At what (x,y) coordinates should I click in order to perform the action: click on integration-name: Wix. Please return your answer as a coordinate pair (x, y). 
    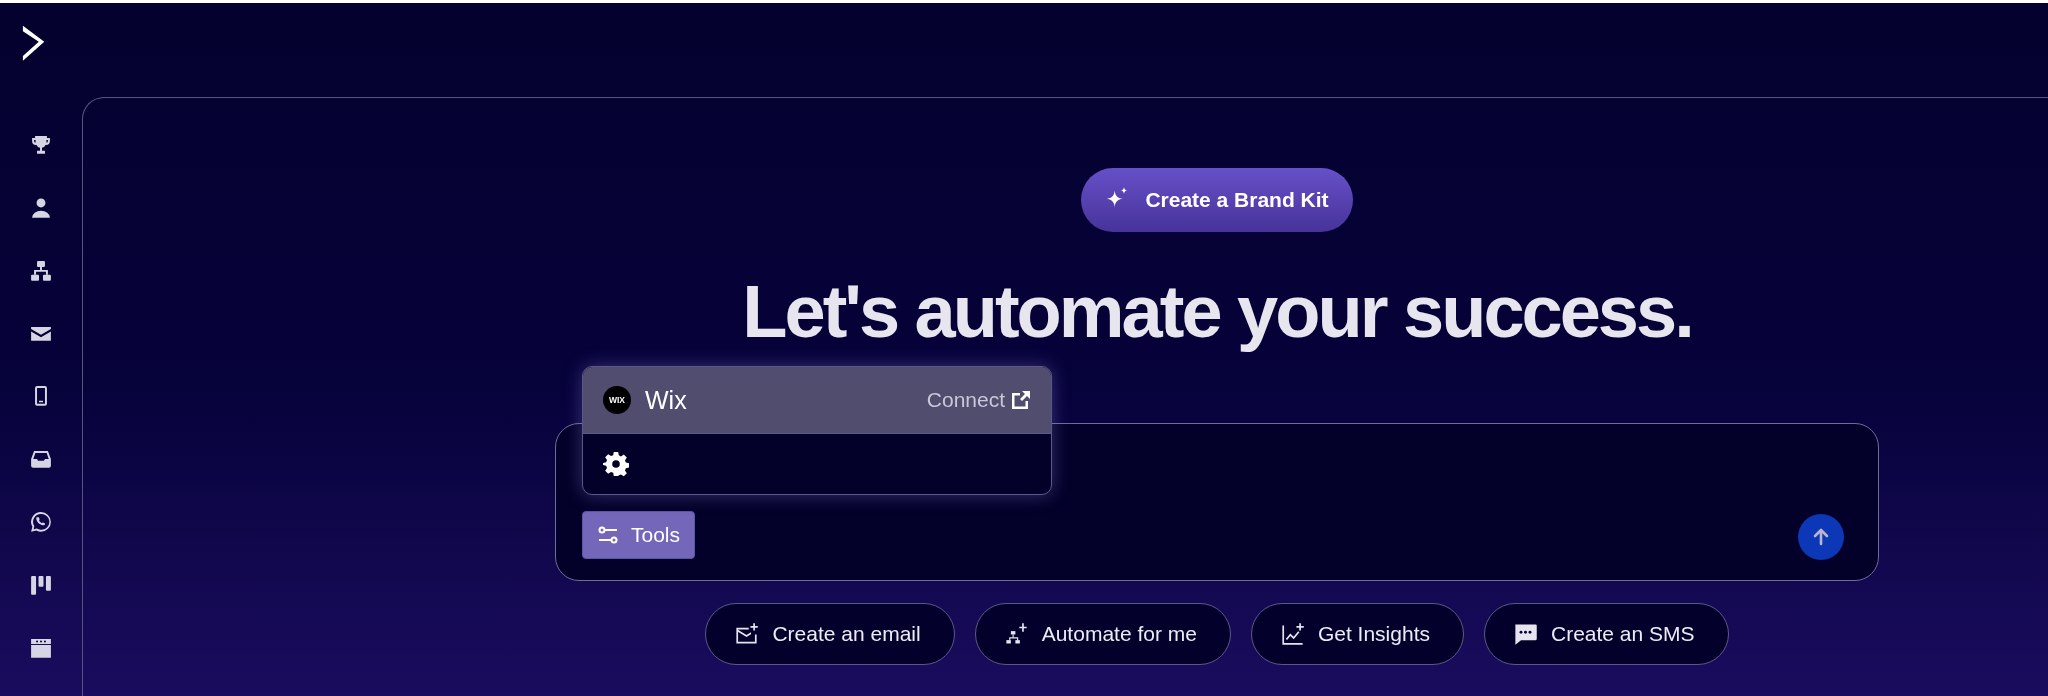
    Looking at the image, I should click on (666, 400).